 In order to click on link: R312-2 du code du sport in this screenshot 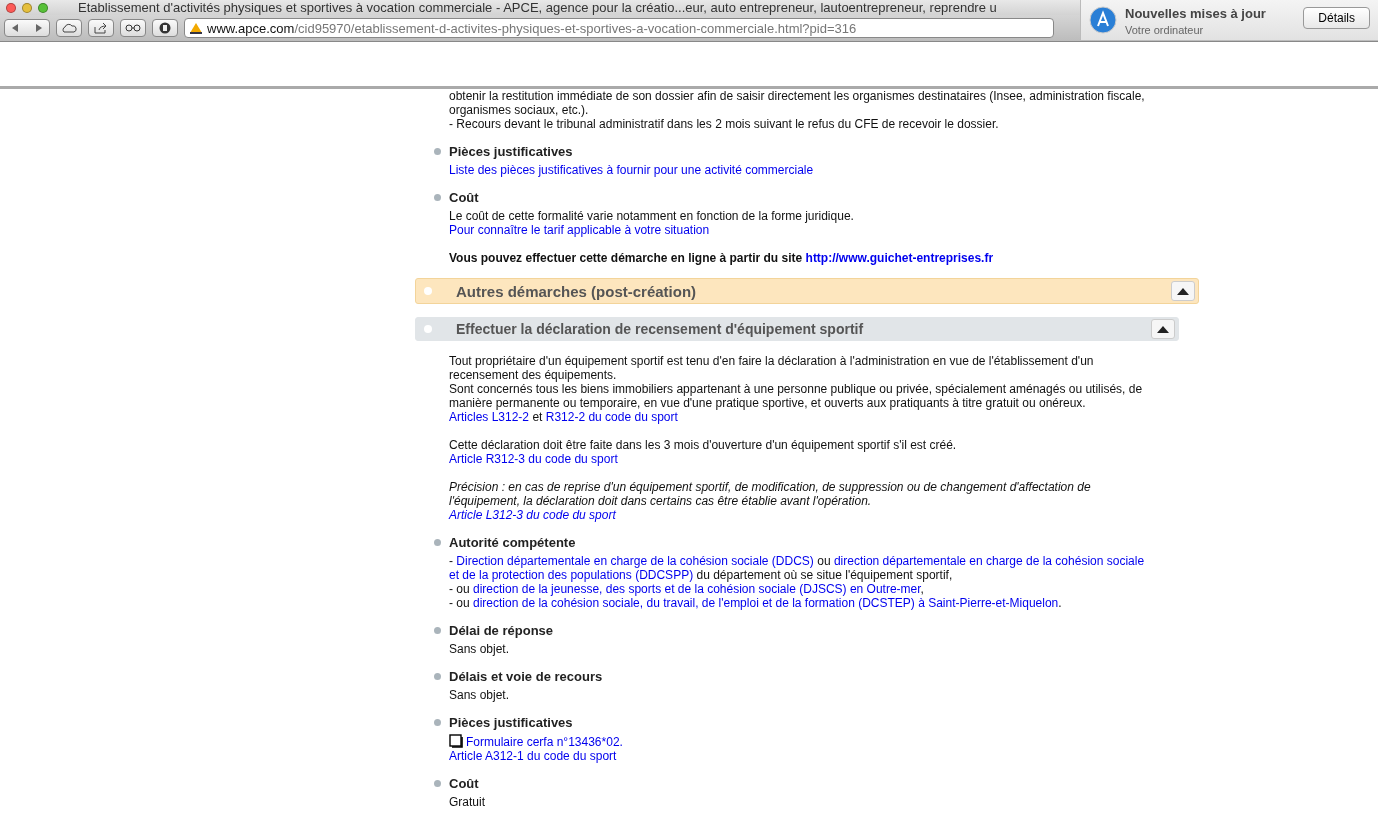, I will do `click(611, 417)`.